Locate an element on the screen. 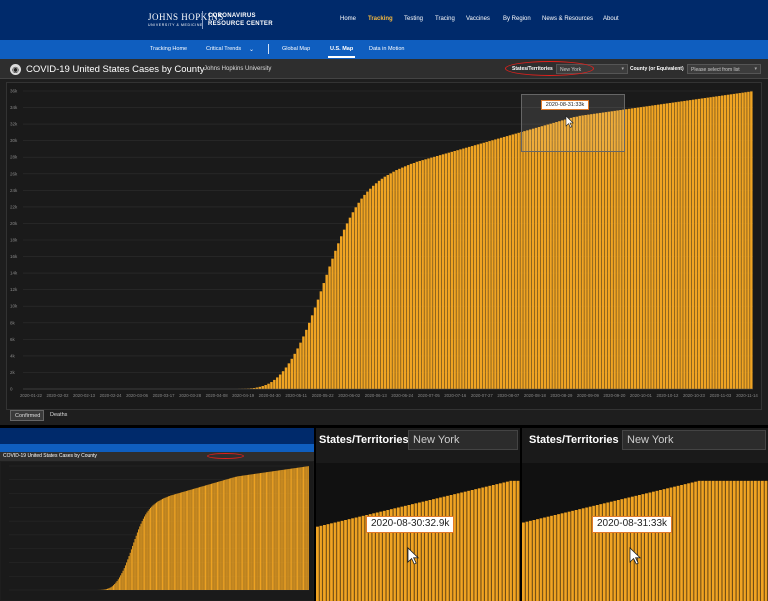 The height and width of the screenshot is (601, 768). x-tick-label: 2020-04-19 is located at coordinates (243, 395).